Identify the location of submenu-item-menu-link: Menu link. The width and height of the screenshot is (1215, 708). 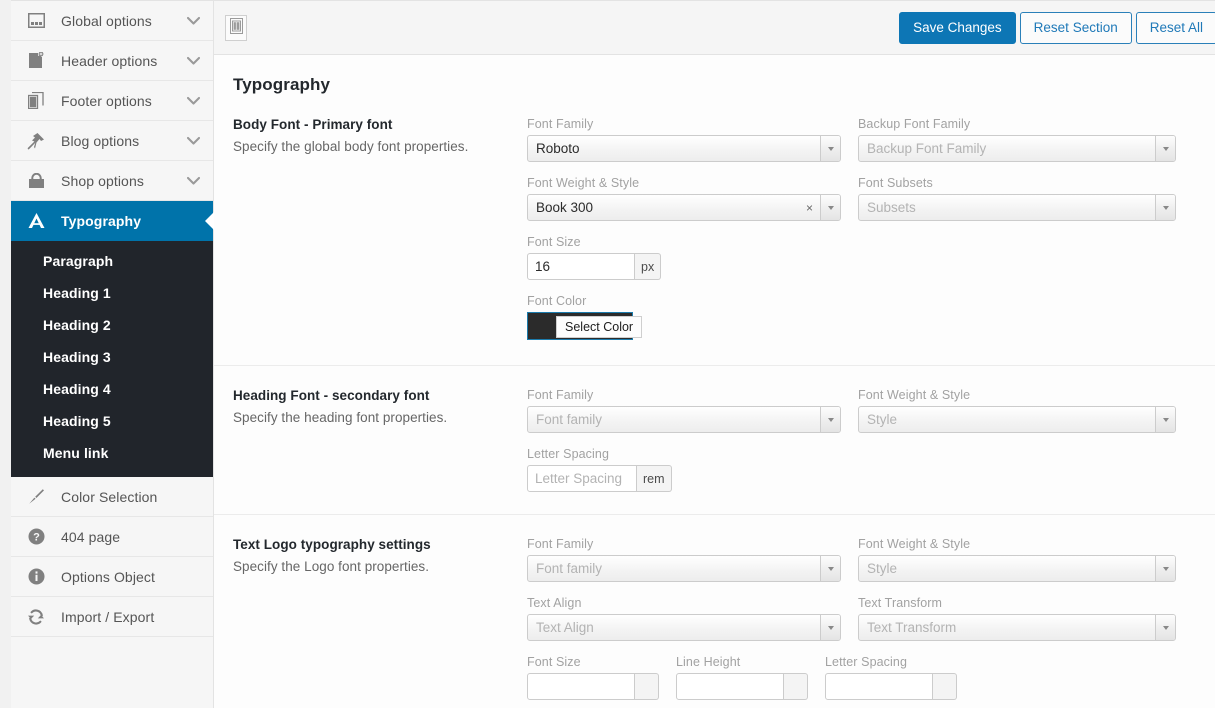
(112, 453).